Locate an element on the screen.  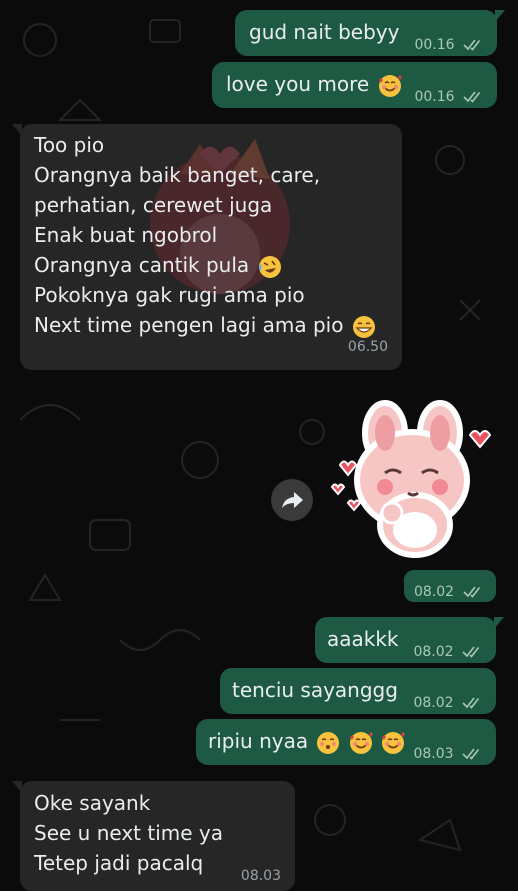
message-line: Pokoknya gak rugi ama pio is located at coordinates (169, 295).